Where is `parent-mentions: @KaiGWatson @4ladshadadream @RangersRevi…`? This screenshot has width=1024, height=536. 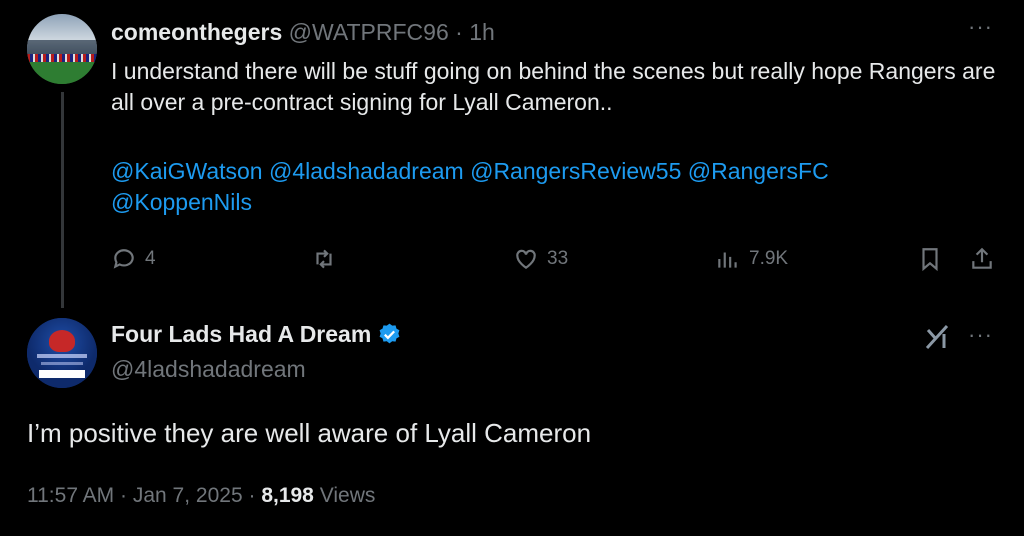 parent-mentions: @KaiGWatson @4ladshadadream @RangersRevi… is located at coordinates (551, 187).